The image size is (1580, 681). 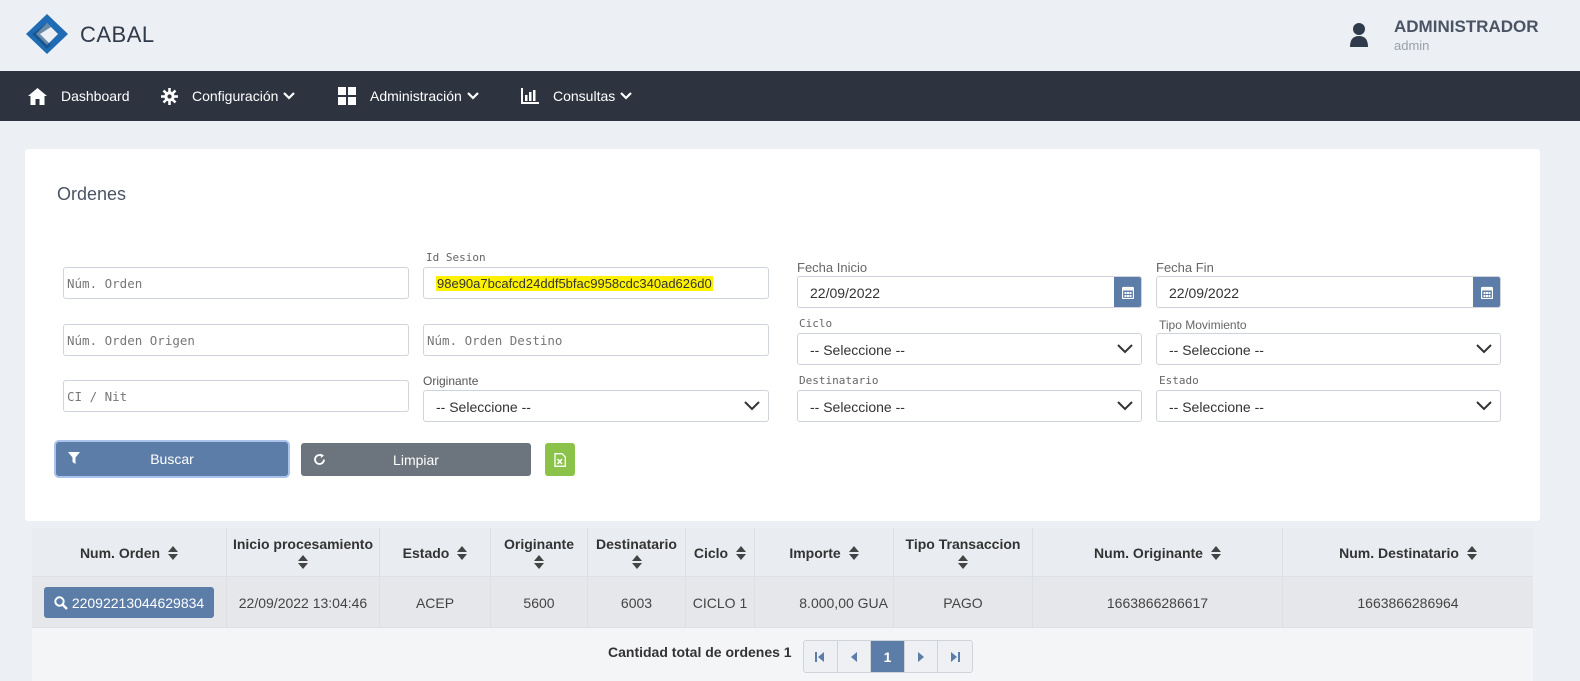 I want to click on ver-orden-button: 22092213044629834, so click(x=129, y=602).